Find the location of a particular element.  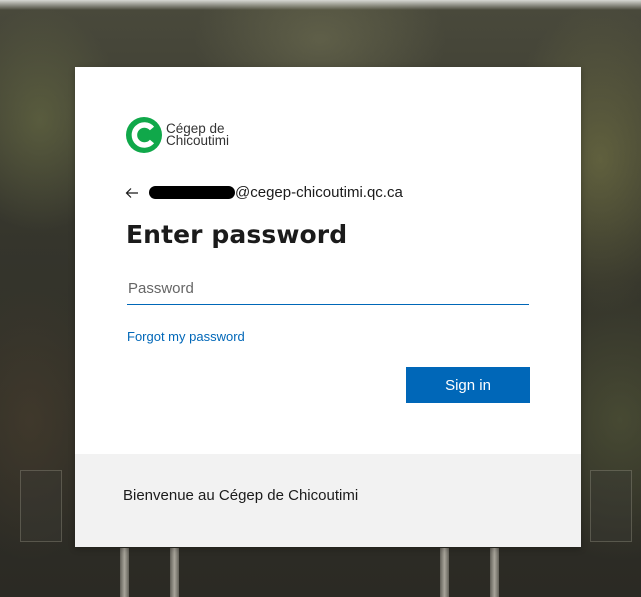

password-input is located at coordinates (328, 288).